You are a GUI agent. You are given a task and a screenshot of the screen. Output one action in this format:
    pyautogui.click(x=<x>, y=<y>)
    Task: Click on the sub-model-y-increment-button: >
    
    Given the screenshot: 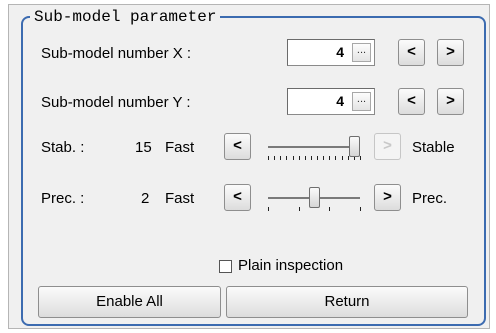 What is the action you would take?
    pyautogui.click(x=450, y=101)
    